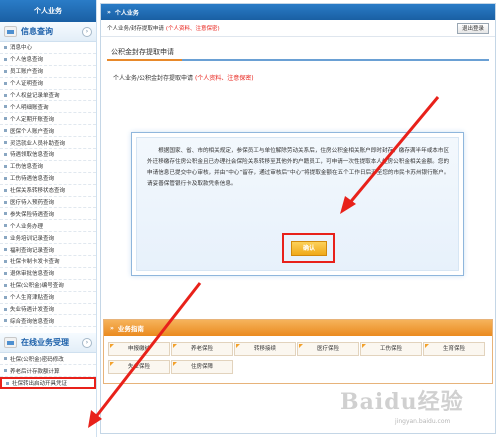  I want to click on guide-item: 失业保险, so click(139, 367).